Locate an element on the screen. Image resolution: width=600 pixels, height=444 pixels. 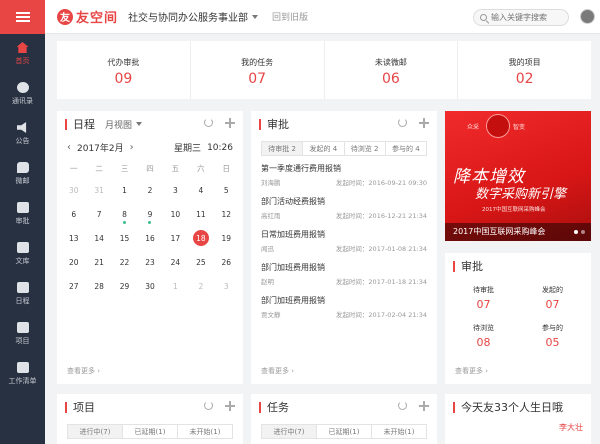
calendar-day: 6 is located at coordinates (73, 214).